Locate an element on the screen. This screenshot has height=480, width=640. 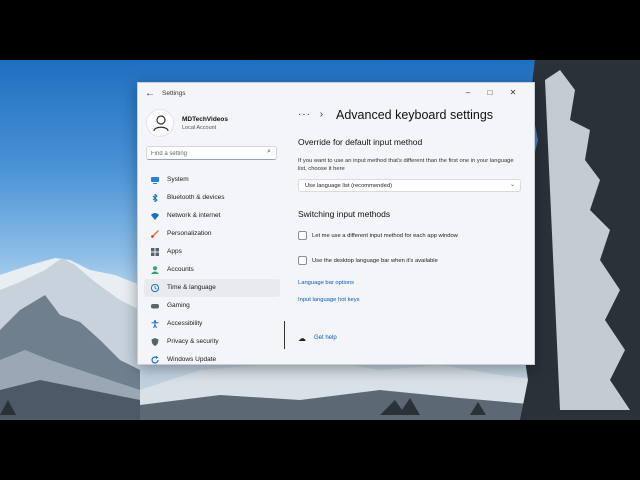
letterbox-bottom is located at coordinates (320, 450).